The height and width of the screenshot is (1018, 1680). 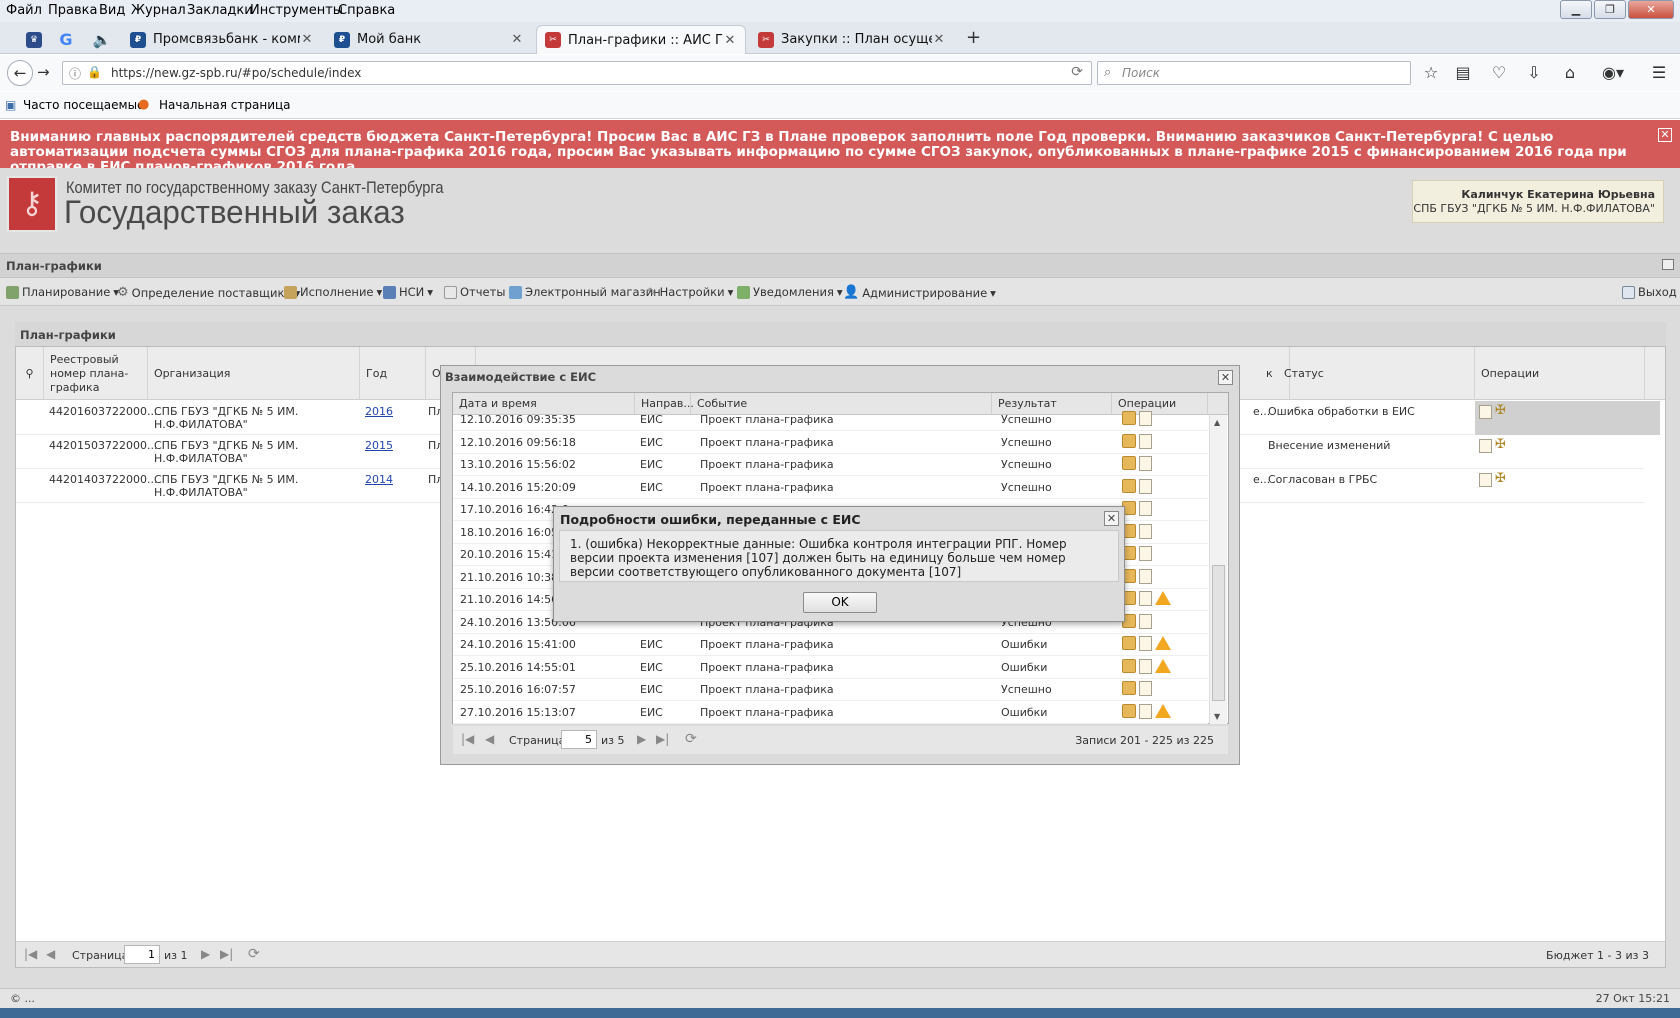 I want to click on home-icon: ⌂, so click(x=1570, y=73).